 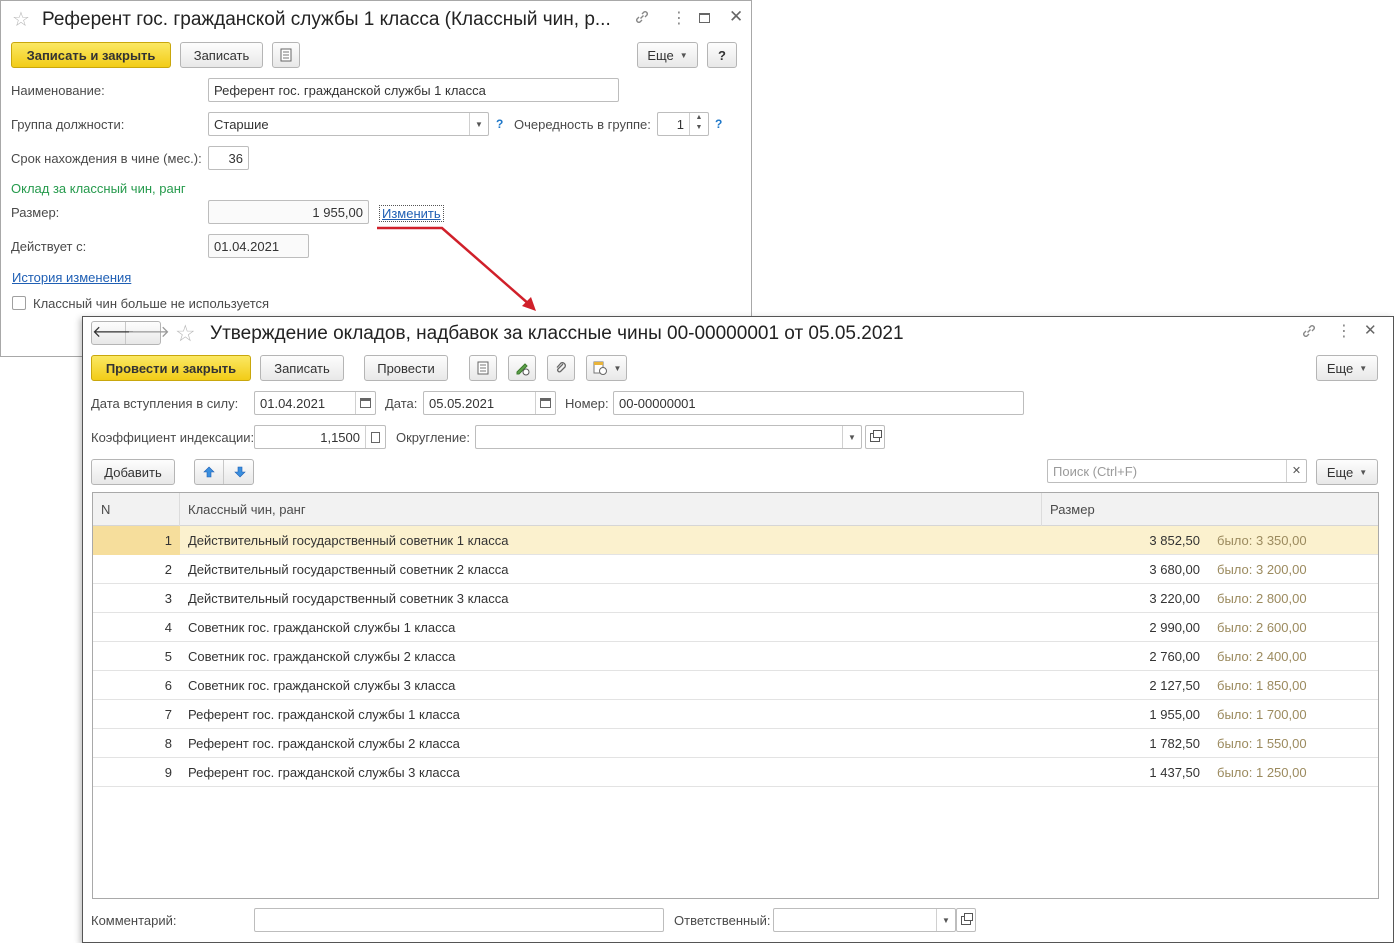 What do you see at coordinates (320, 437) in the screenshot?
I see `index-coef-field: 1,1500` at bounding box center [320, 437].